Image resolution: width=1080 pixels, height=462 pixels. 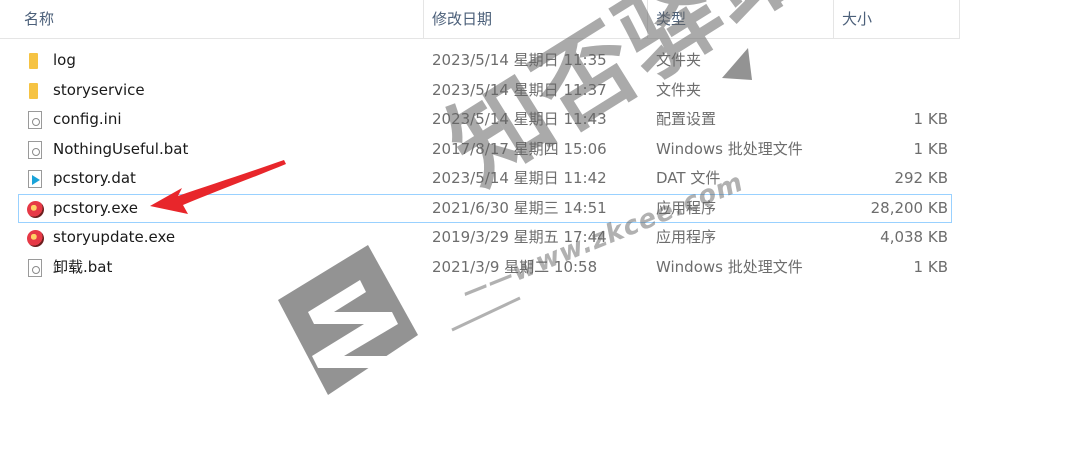 What do you see at coordinates (87, 119) in the screenshot?
I see `file-name: config.ini` at bounding box center [87, 119].